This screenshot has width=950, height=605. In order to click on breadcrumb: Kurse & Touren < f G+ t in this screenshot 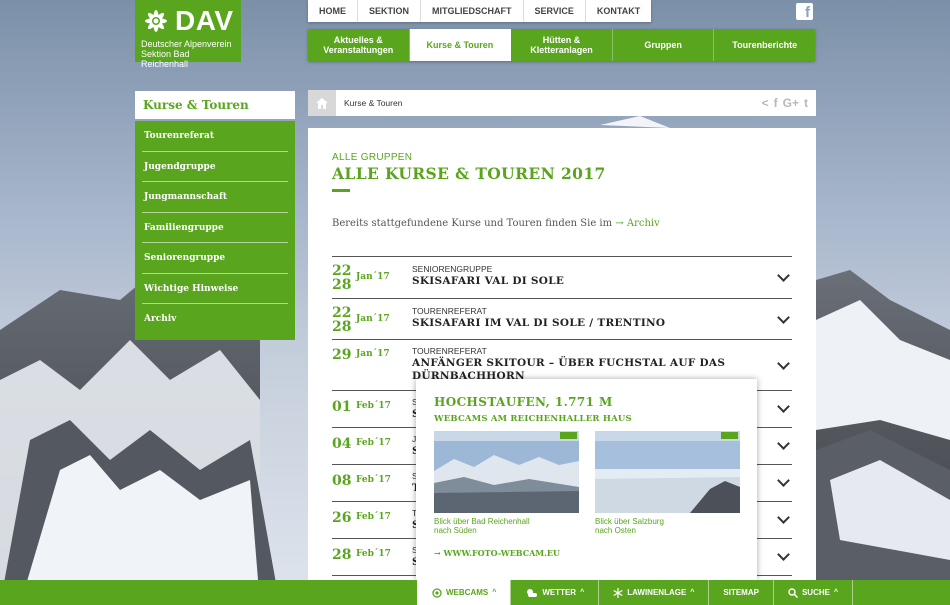, I will do `click(562, 103)`.